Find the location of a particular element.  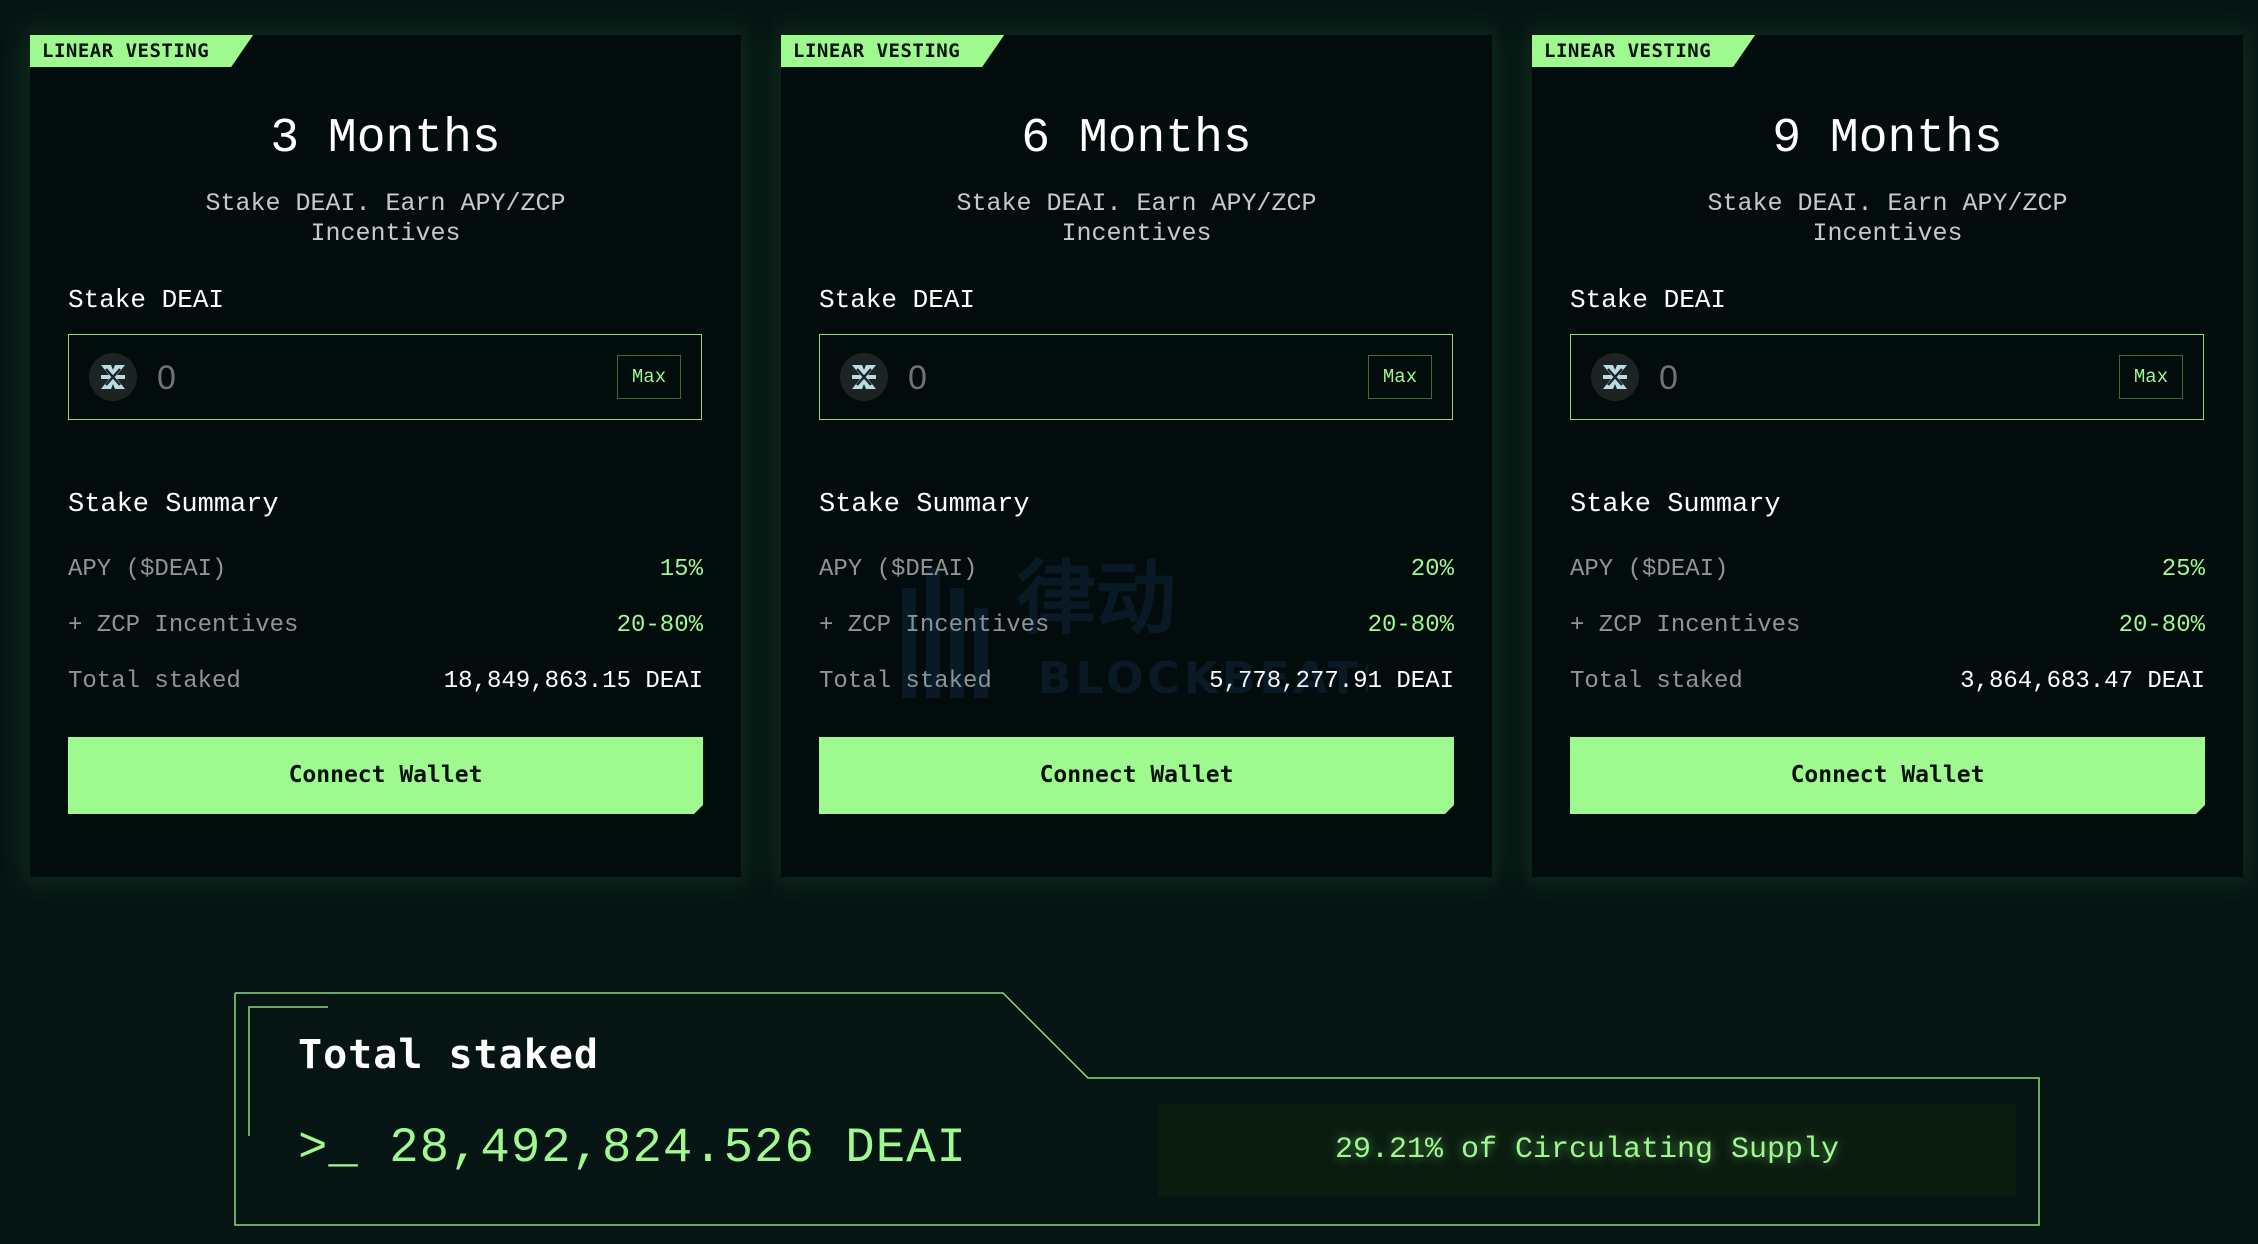

apy-row: APY ($DEAI) 15% is located at coordinates (385, 570).